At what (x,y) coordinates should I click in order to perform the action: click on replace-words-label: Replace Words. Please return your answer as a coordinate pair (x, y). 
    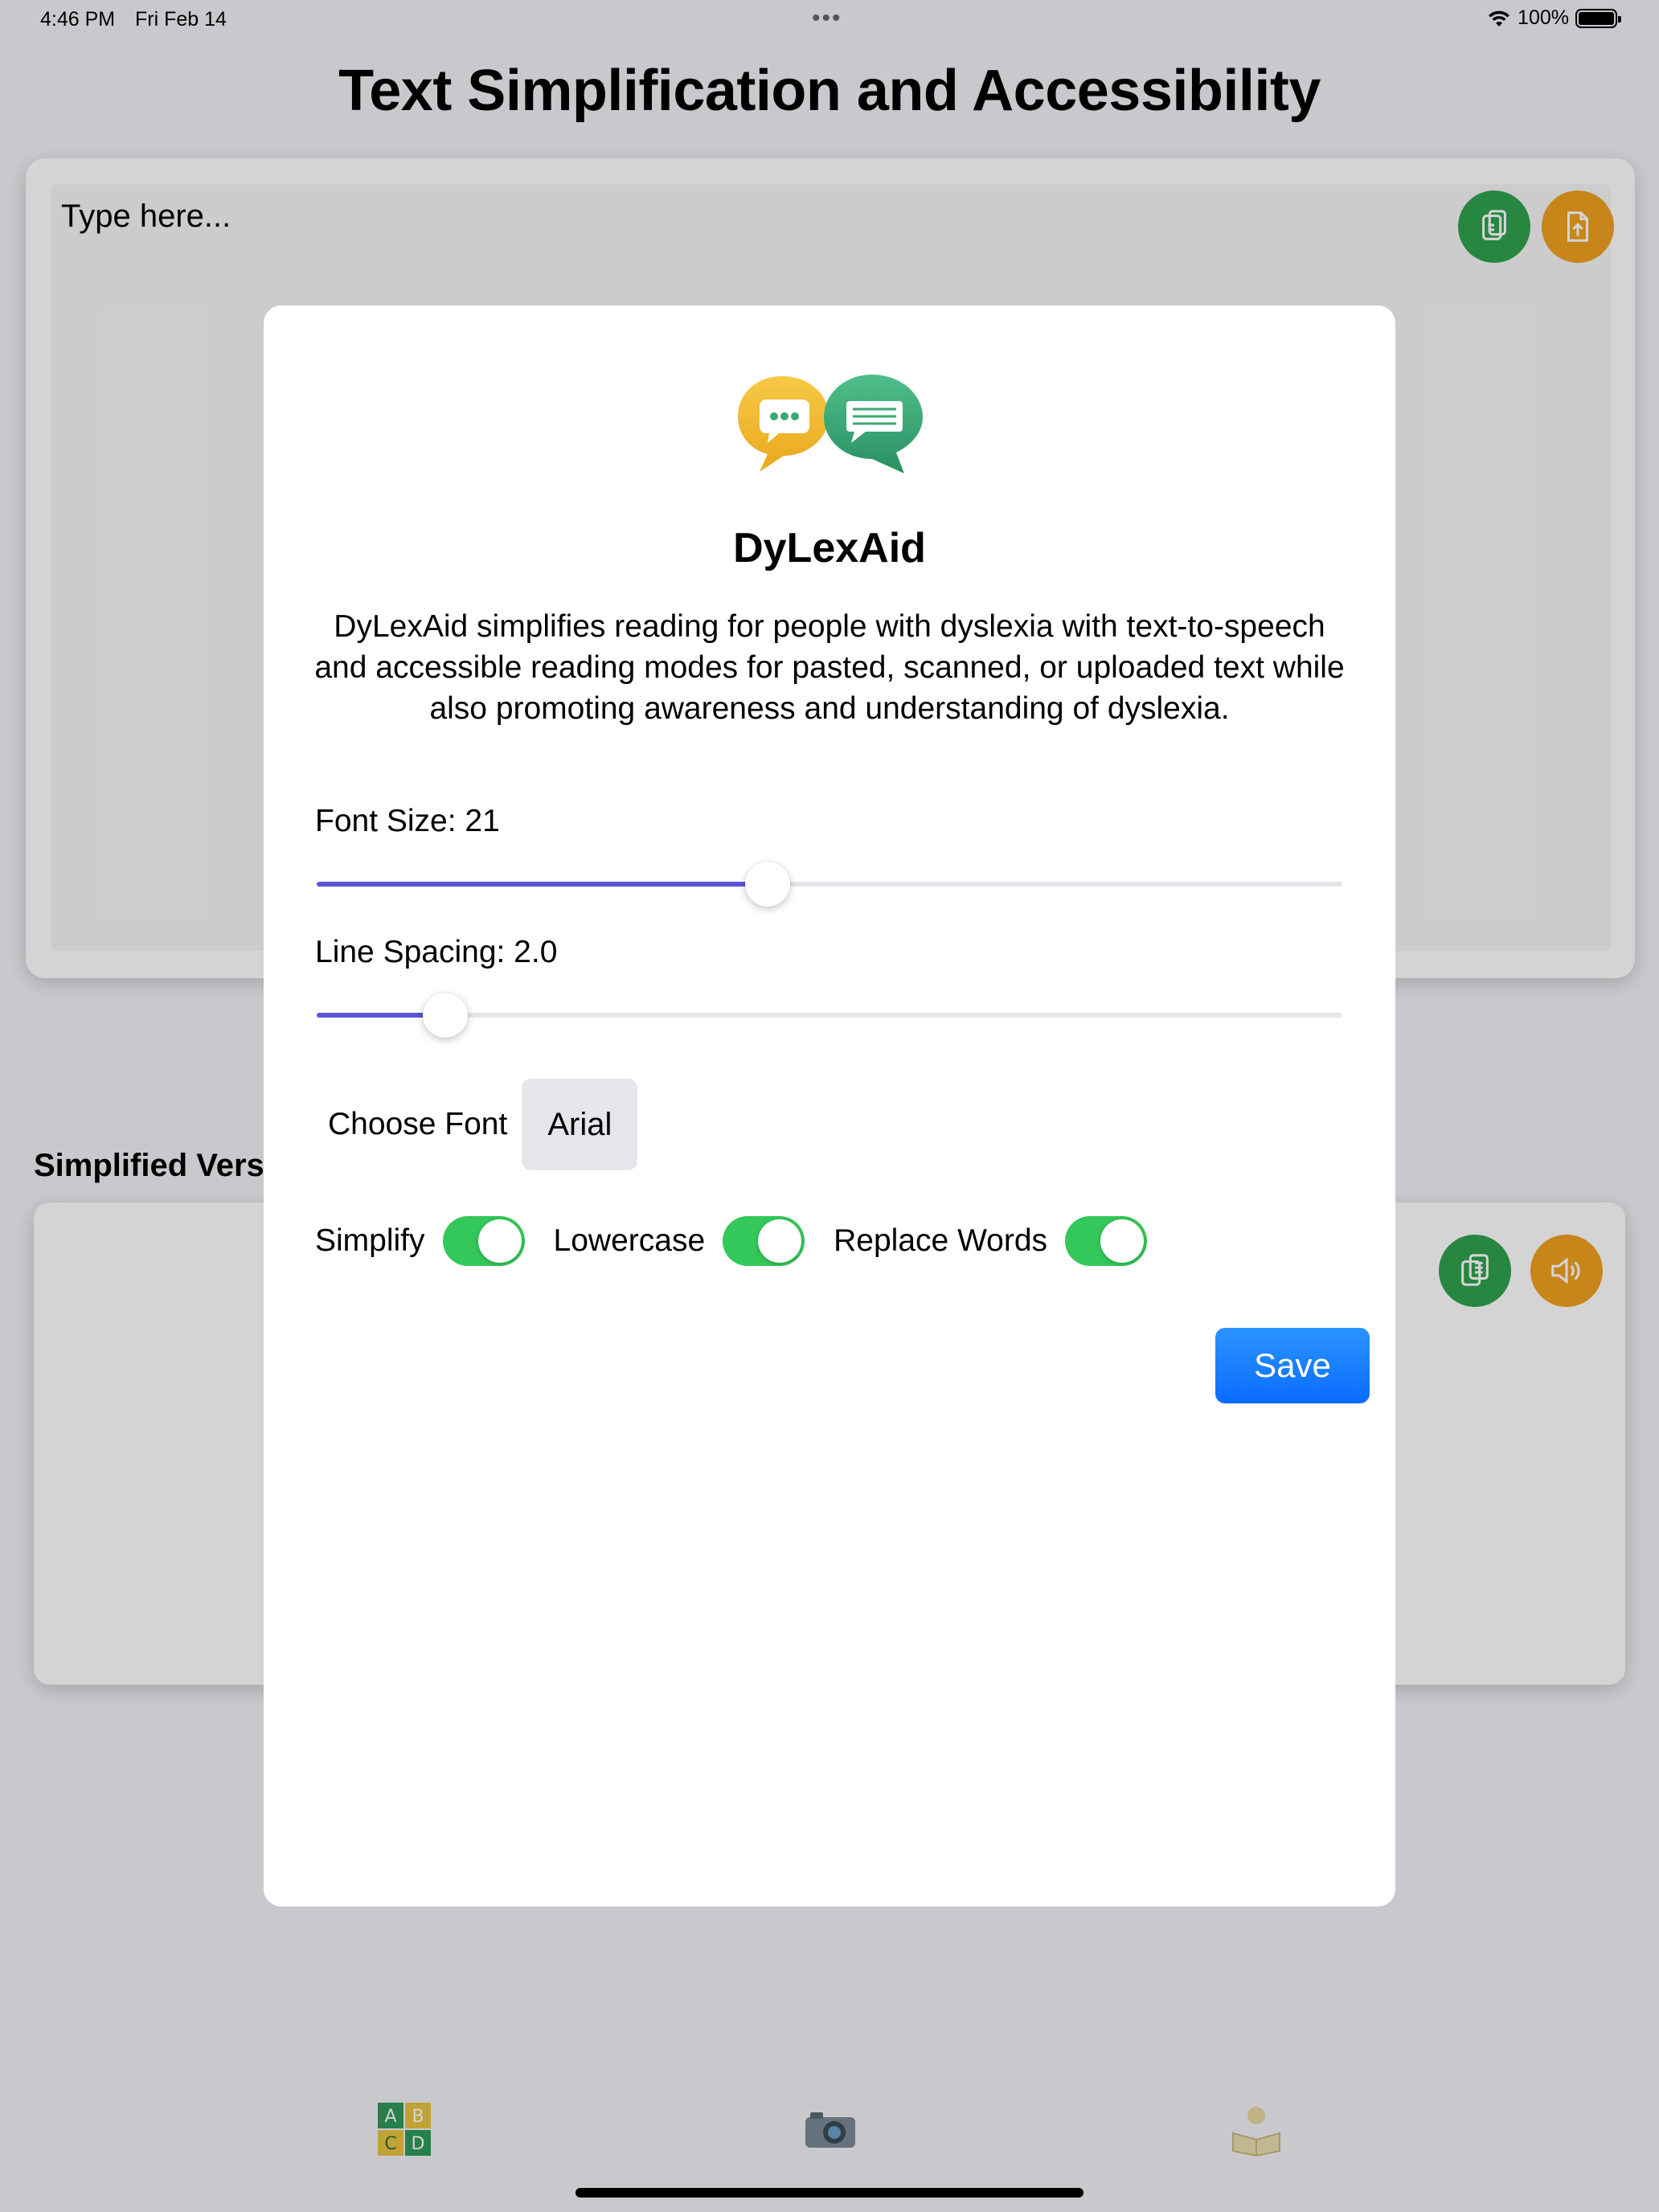
    Looking at the image, I should click on (941, 1240).